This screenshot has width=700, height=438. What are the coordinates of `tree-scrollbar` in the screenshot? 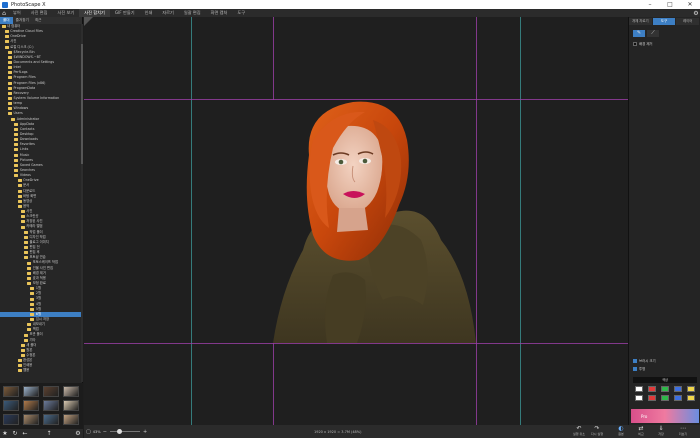 It's located at (82, 203).